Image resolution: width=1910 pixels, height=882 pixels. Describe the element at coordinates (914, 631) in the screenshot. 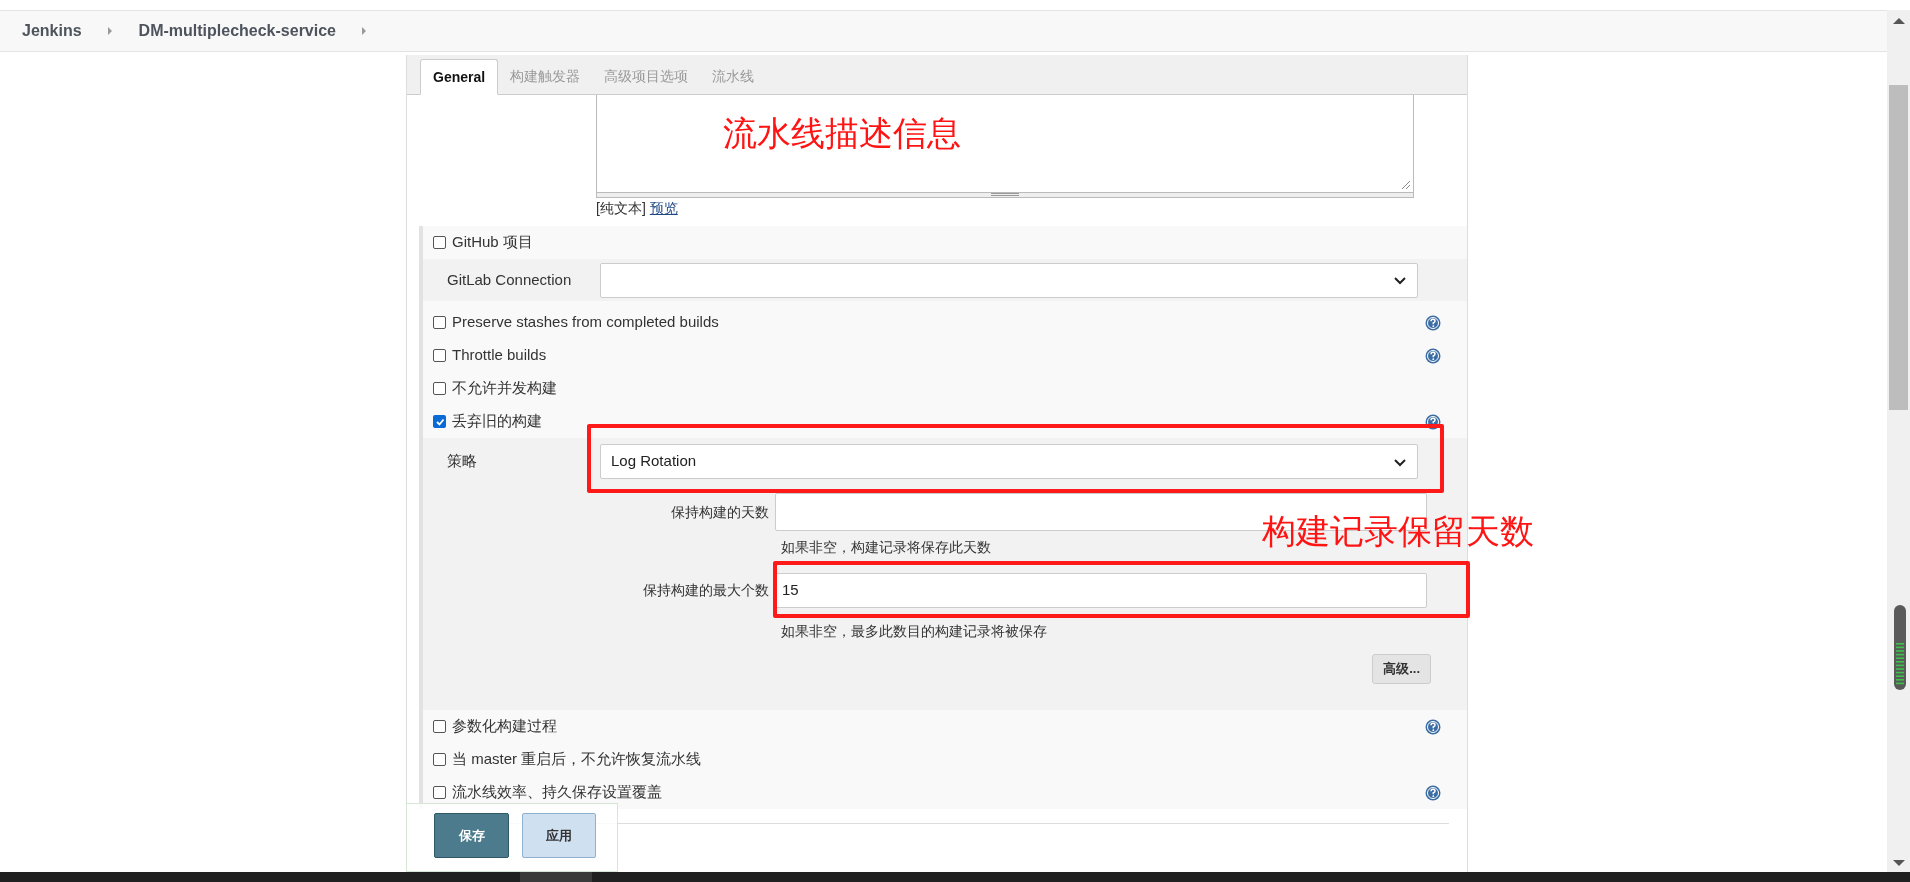

I see `hint-text: 如果非空，最多此数目的构建记录将被保存` at that location.